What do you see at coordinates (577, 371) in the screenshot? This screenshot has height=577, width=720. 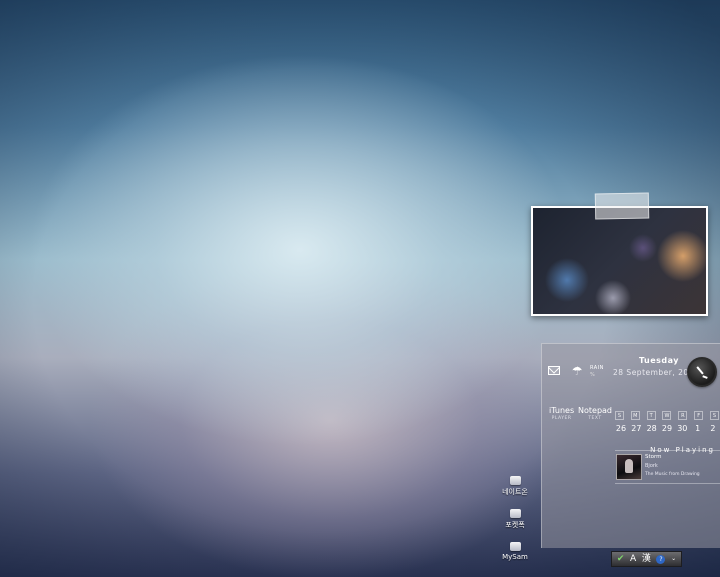 I see `weather-umbrella-icon: ☂` at bounding box center [577, 371].